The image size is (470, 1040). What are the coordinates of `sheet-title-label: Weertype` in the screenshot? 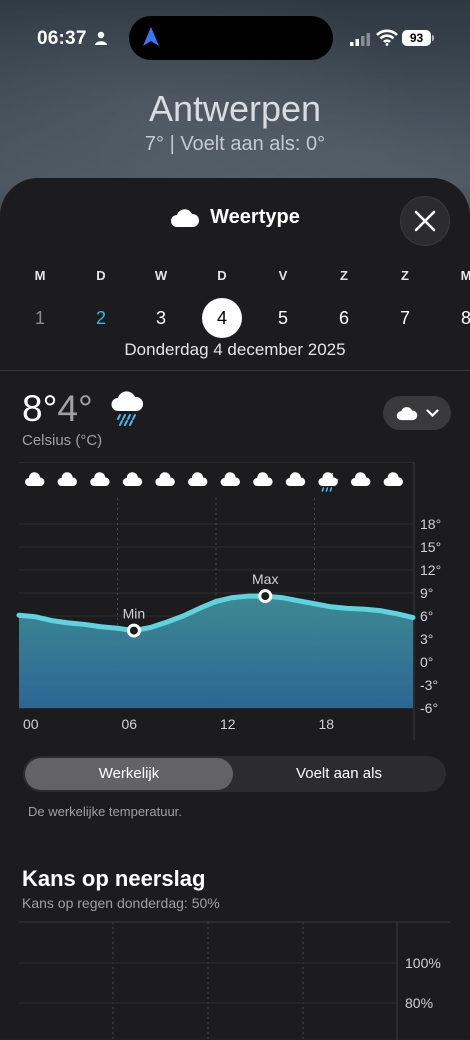 It's located at (255, 217).